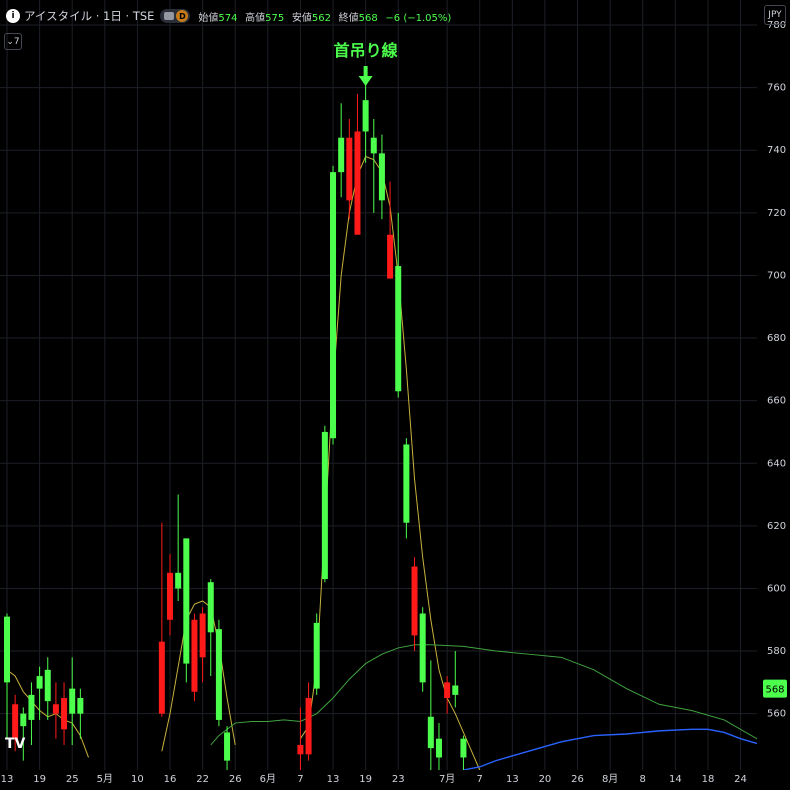 The height and width of the screenshot is (790, 790). Describe the element at coordinates (643, 779) in the screenshot. I see `x-tick-label: 8` at that location.